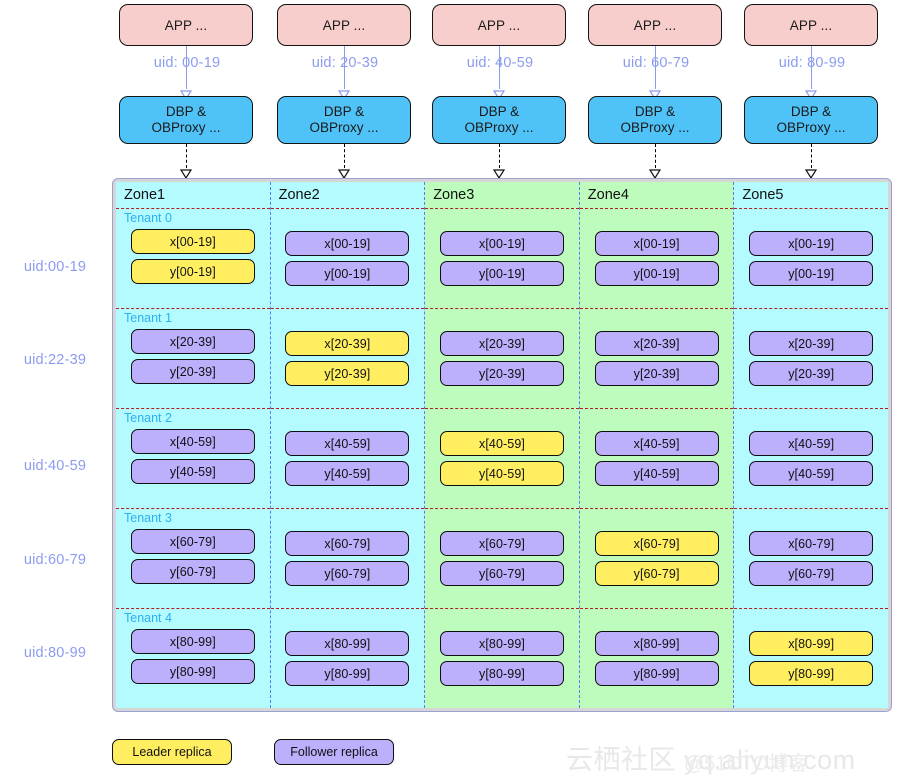 This screenshot has height=777, width=897. Describe the element at coordinates (501, 473) in the screenshot. I see `leader-replica: y[40-59]` at that location.